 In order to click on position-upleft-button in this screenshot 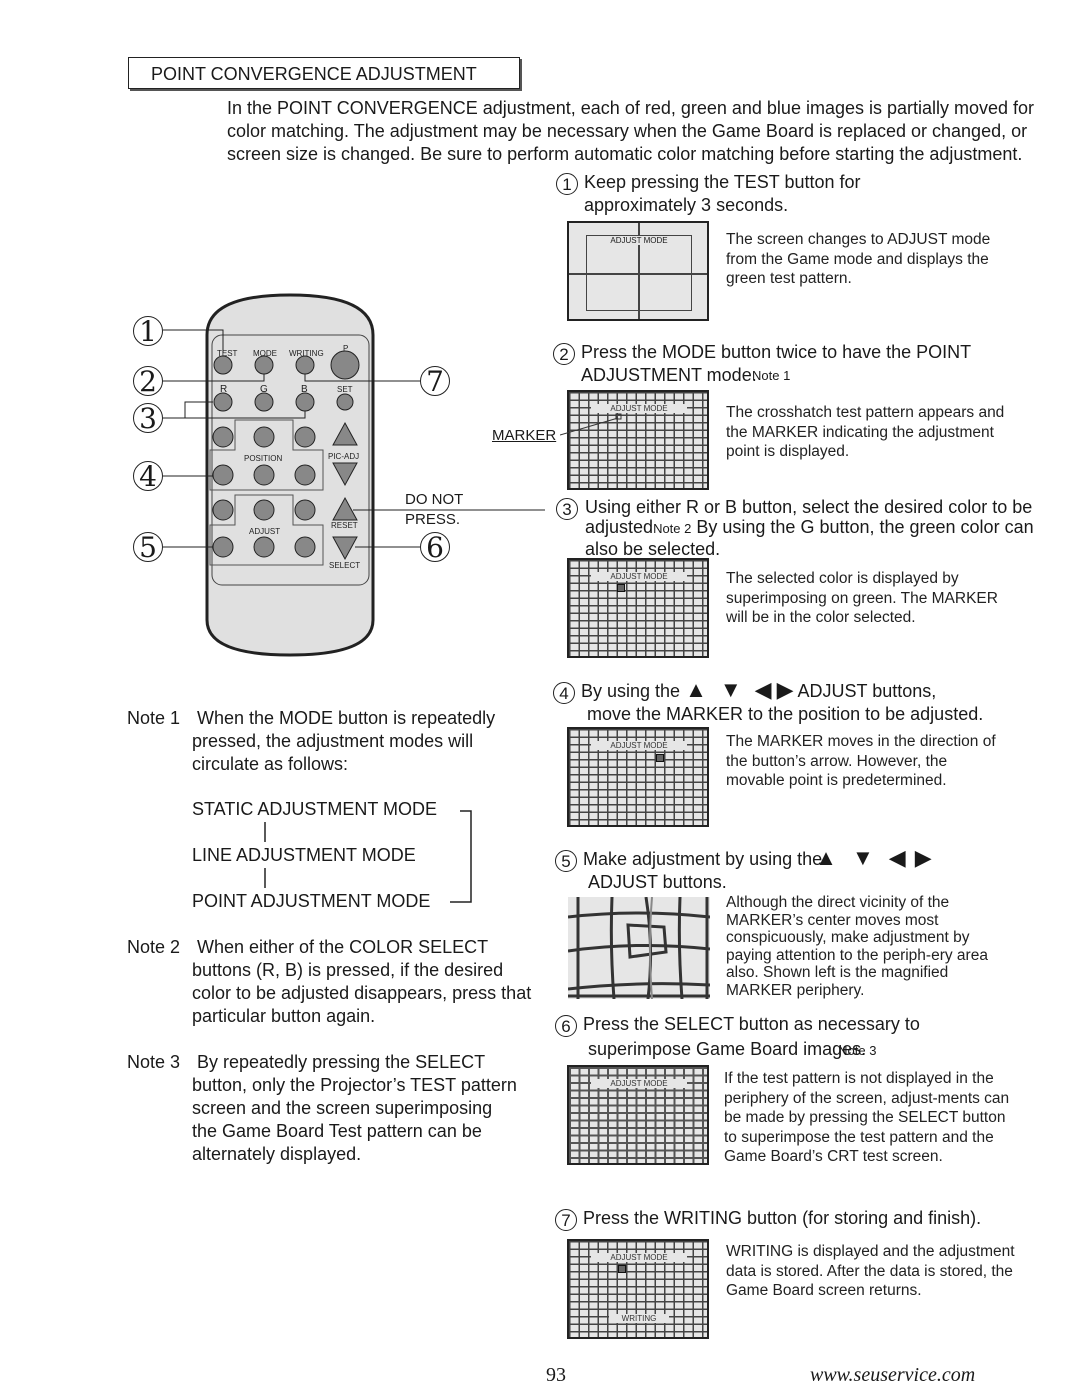, I will do `click(223, 437)`.